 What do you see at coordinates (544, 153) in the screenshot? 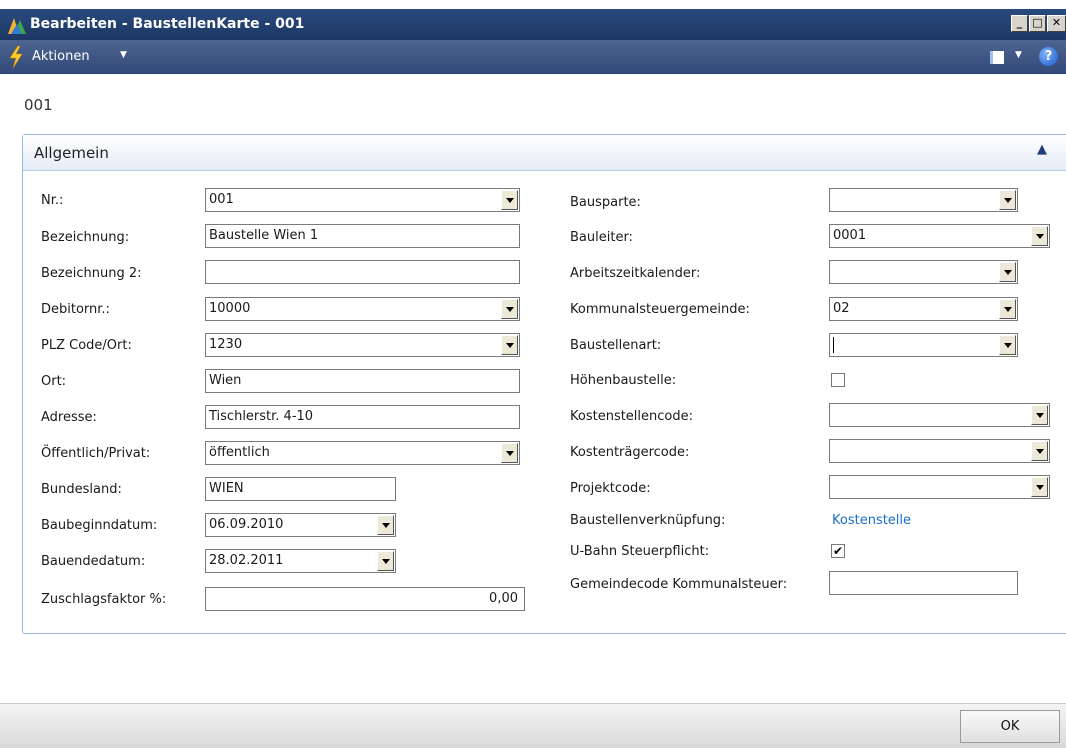
I see `fasttab-header` at bounding box center [544, 153].